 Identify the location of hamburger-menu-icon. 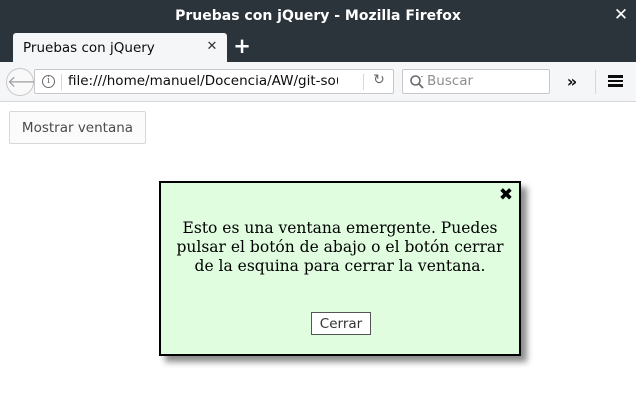
(615, 82).